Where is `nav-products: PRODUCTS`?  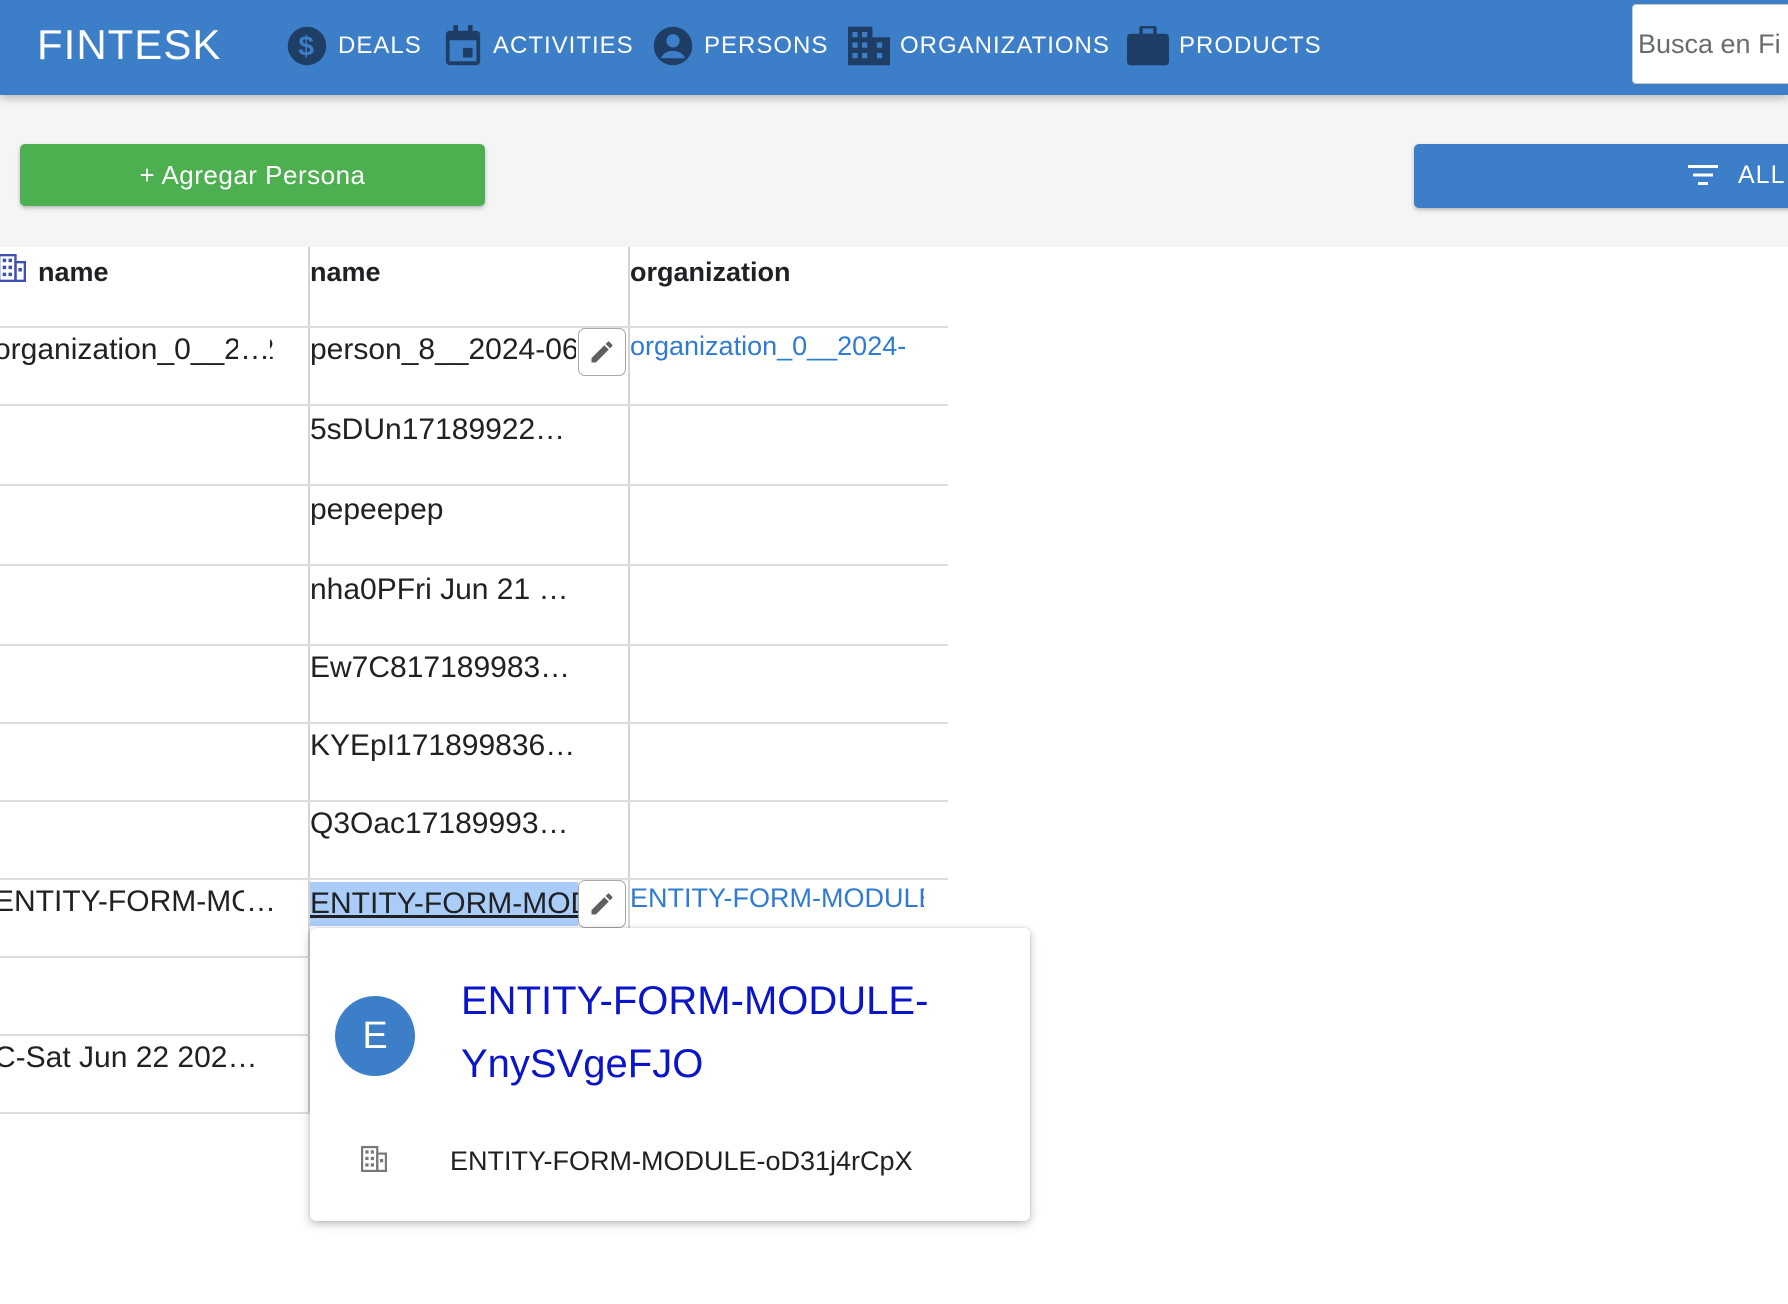
nav-products: PRODUCTS is located at coordinates (1224, 46).